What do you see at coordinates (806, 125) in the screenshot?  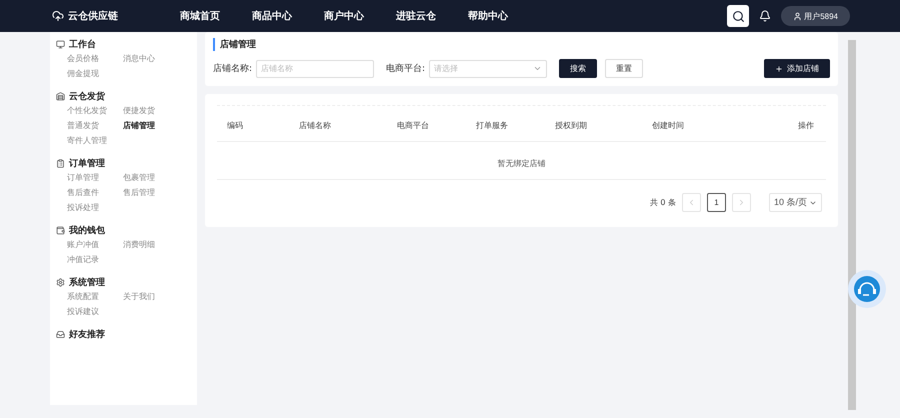 I see `column-header: 操作` at bounding box center [806, 125].